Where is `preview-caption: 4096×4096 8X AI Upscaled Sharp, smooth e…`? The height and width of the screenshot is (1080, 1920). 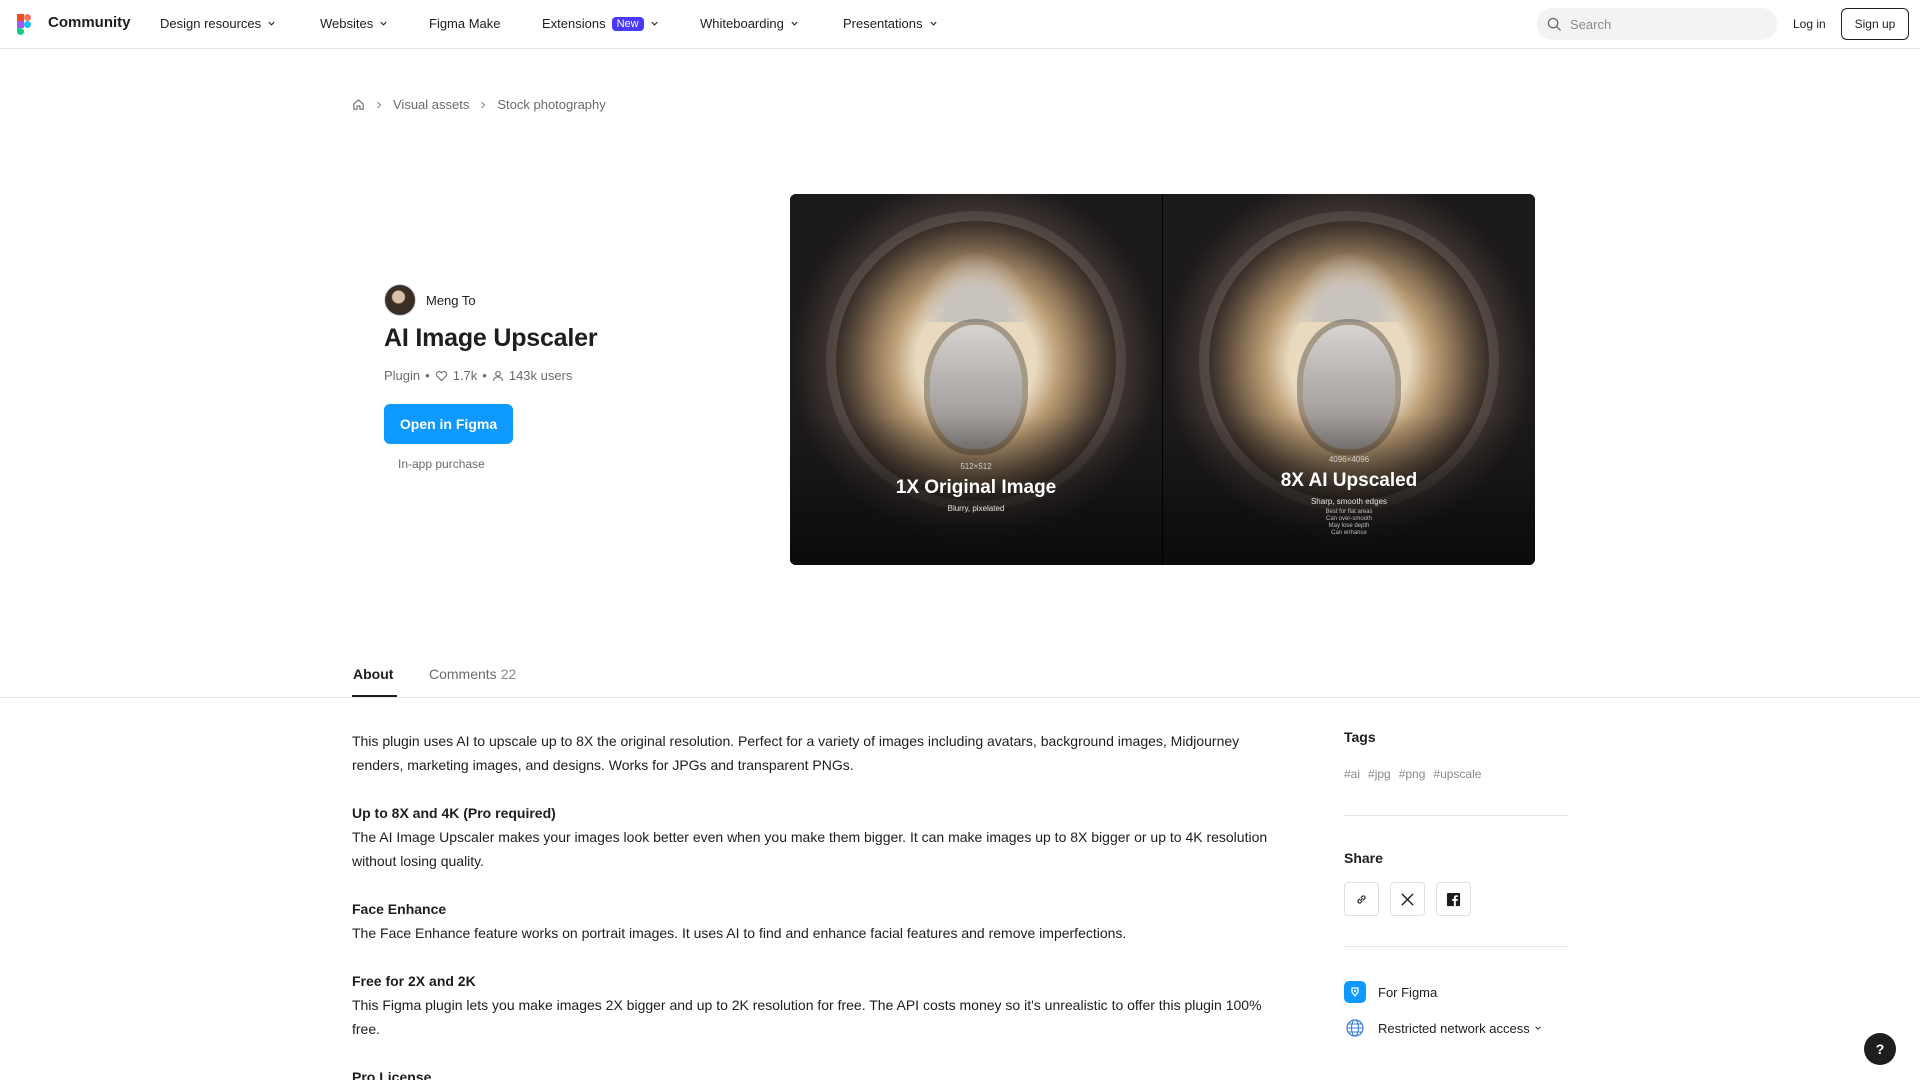
preview-caption: 4096×4096 8X AI Upscaled Sharp, smooth e… is located at coordinates (1349, 496).